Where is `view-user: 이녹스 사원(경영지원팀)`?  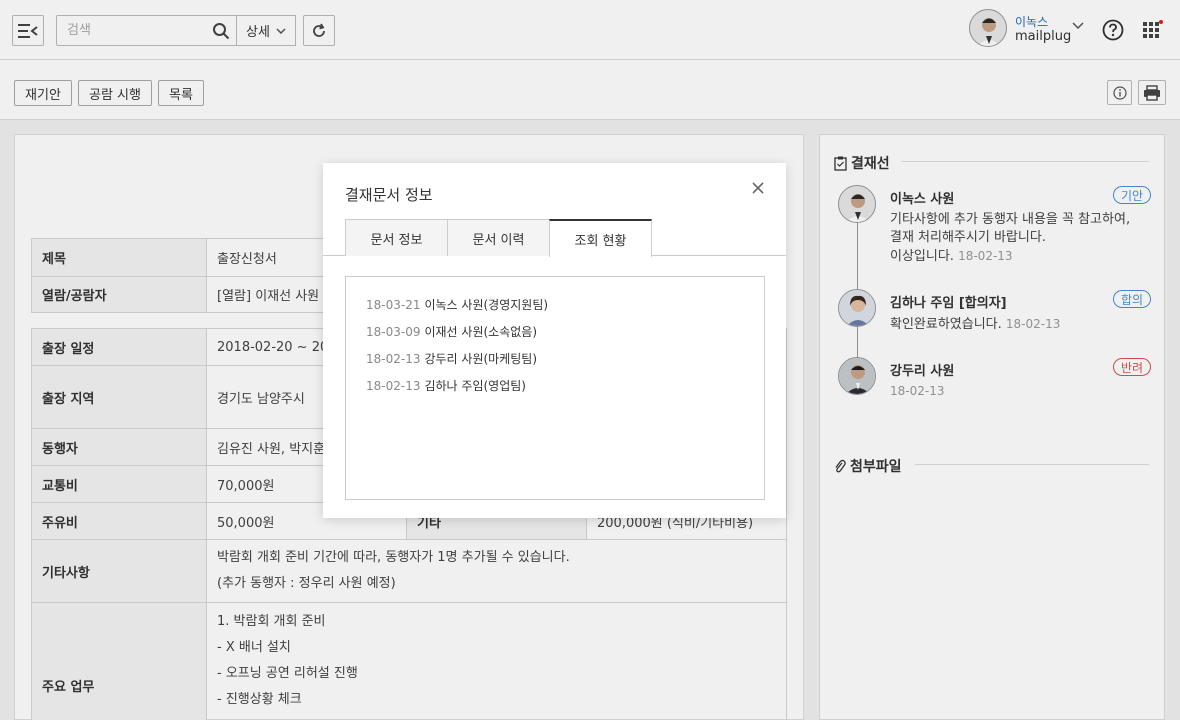 view-user: 이녹스 사원(경영지원팀) is located at coordinates (486, 305).